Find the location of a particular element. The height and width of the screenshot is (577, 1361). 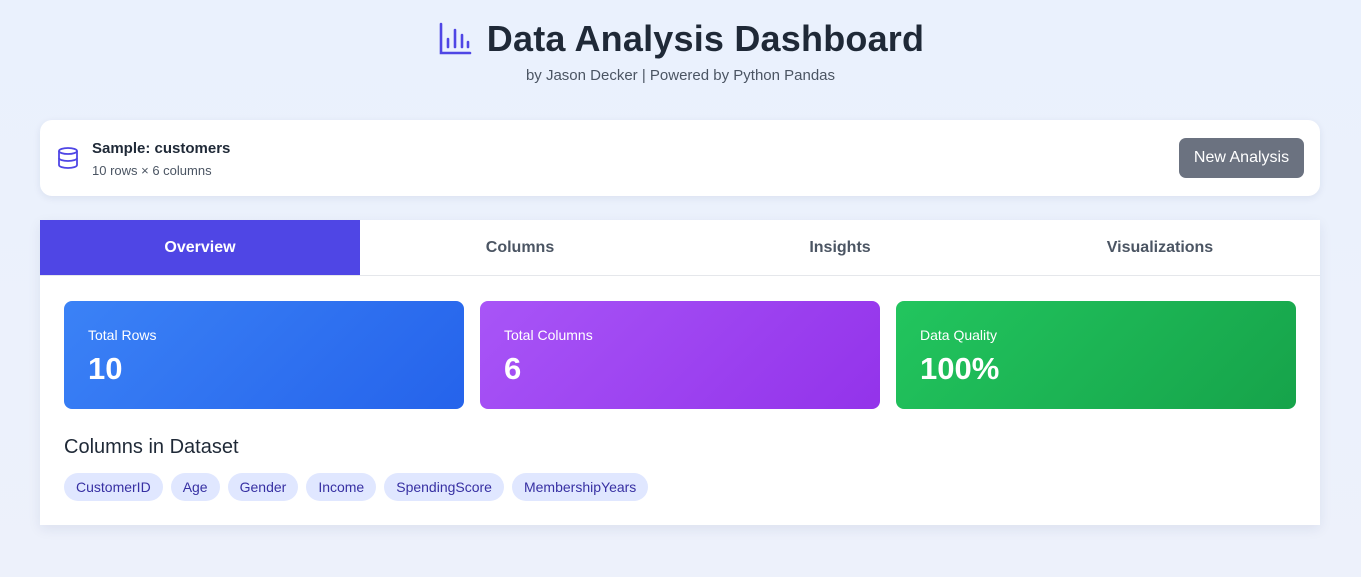

tab-overview: Overview is located at coordinates (200, 247).